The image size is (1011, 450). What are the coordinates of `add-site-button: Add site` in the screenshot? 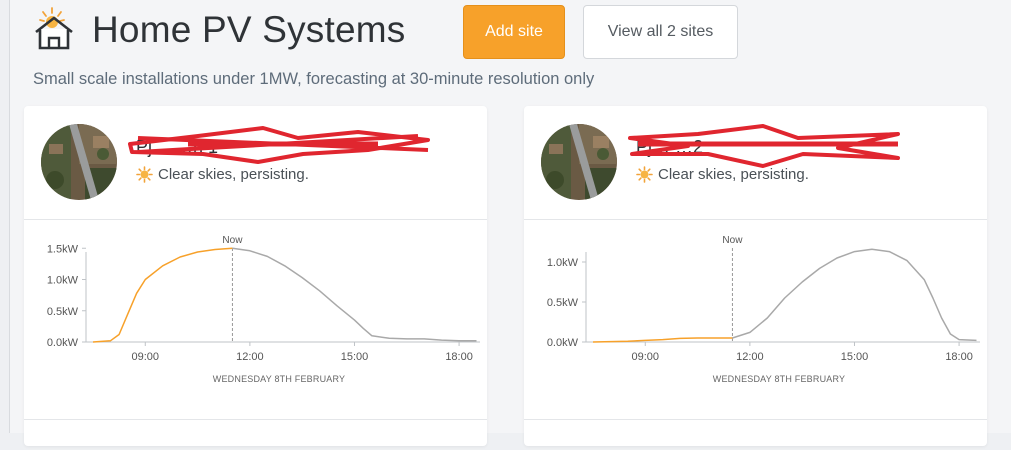 It's located at (514, 32).